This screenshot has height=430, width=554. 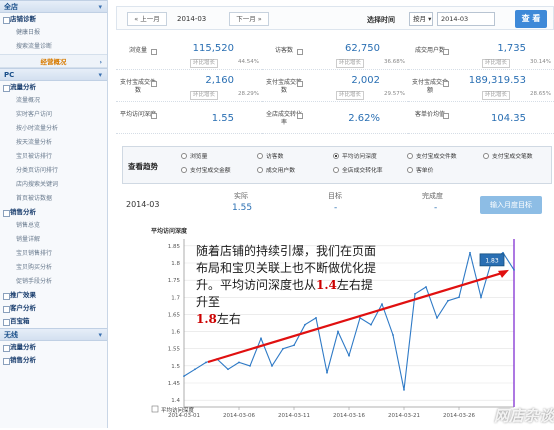 I want to click on nav-item: 宝贝购买分析, so click(x=53, y=268).